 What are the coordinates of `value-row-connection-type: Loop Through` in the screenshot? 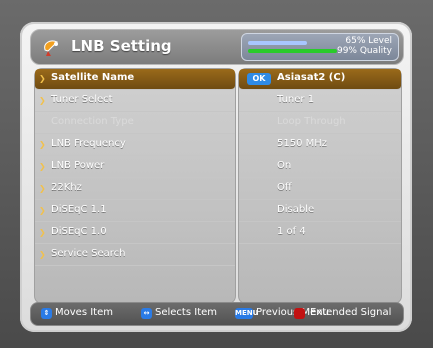 It's located at (320, 123).